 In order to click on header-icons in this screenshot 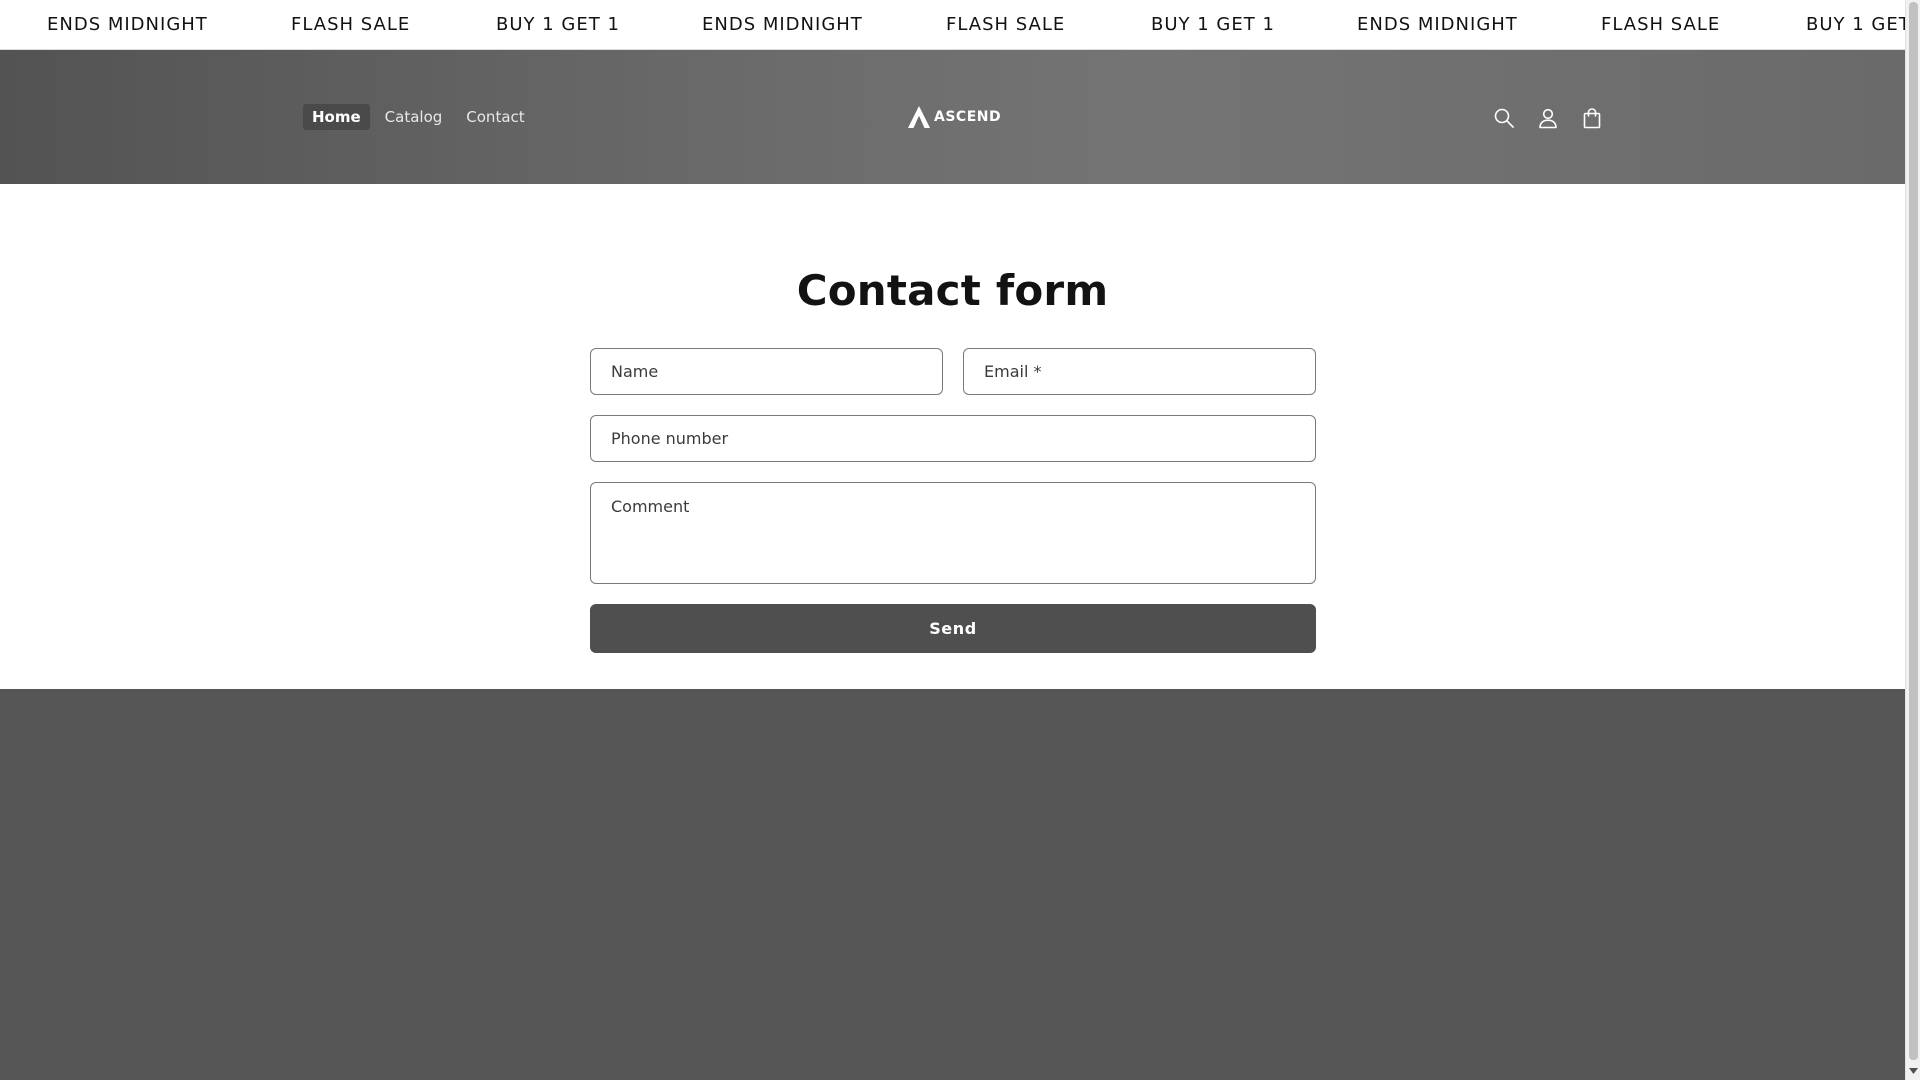, I will do `click(1554, 118)`.